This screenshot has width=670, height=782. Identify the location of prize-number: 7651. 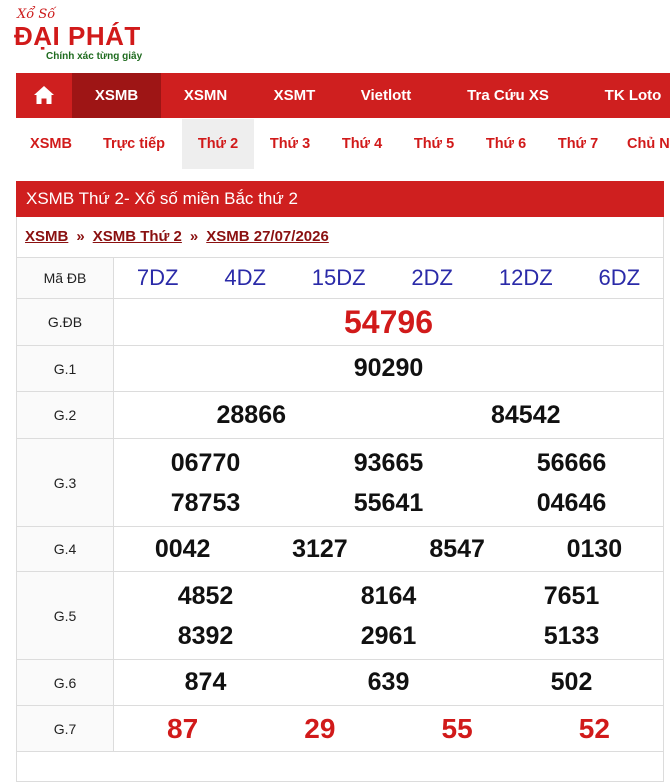
(571, 595).